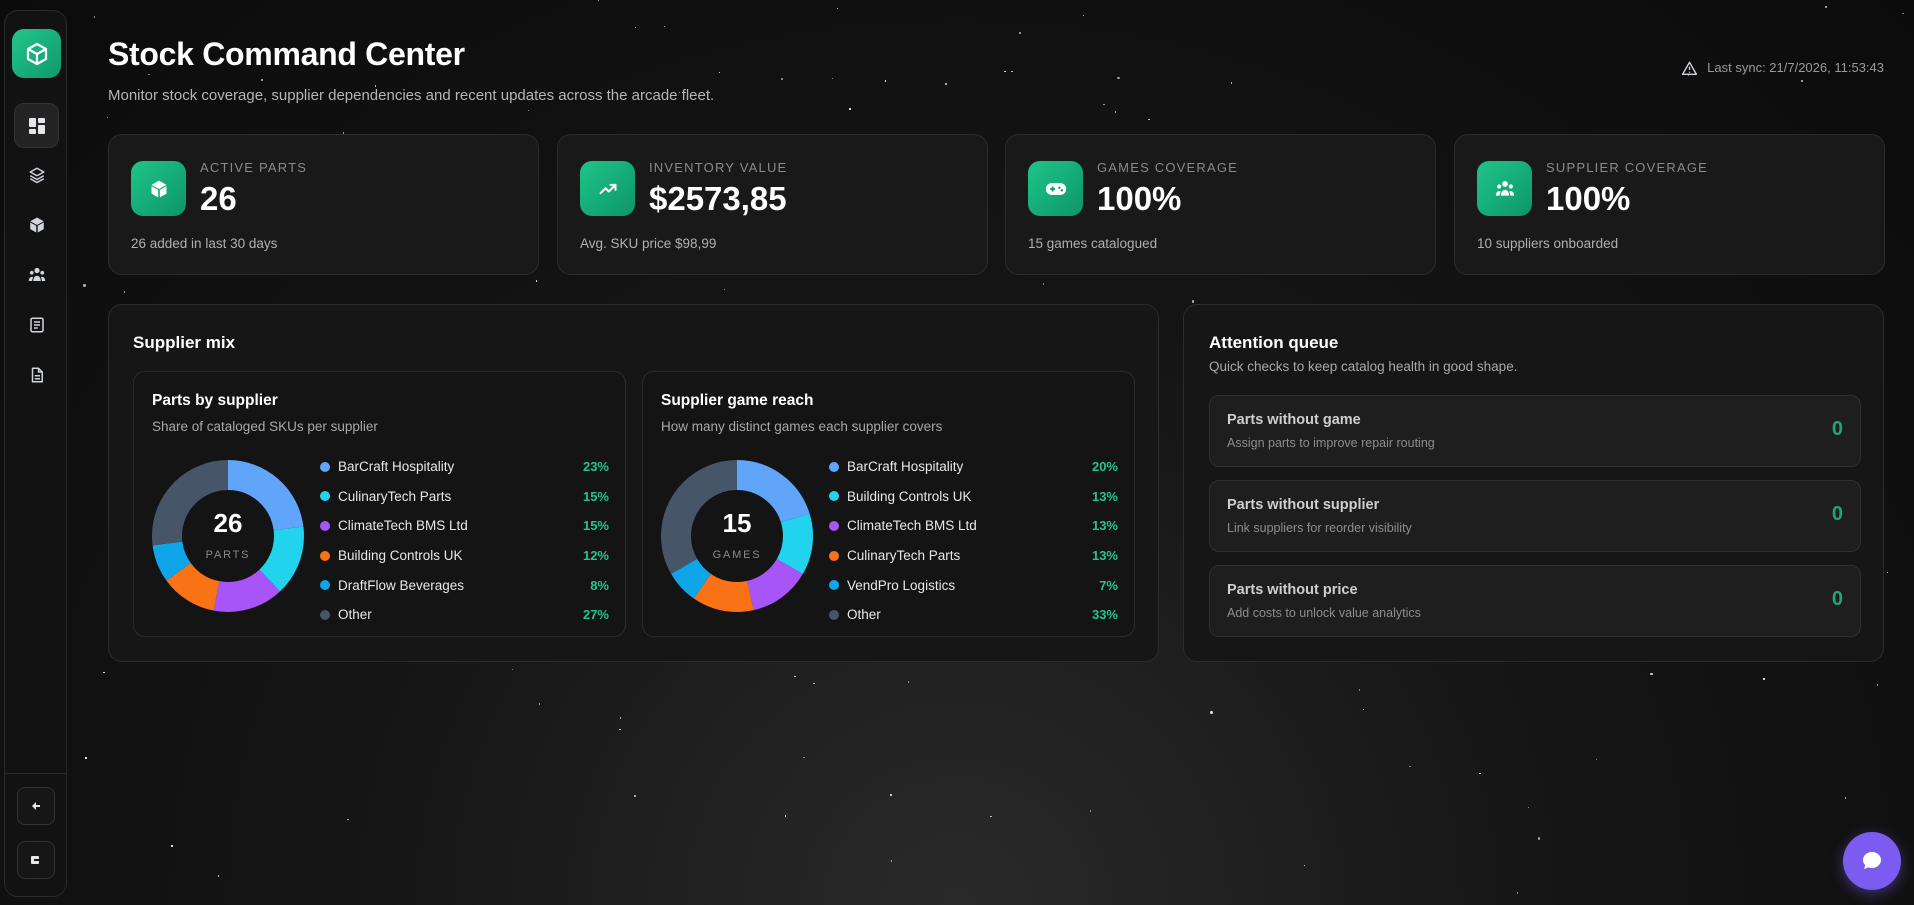  What do you see at coordinates (973, 615) in the screenshot?
I see `legend-item: Other 33%` at bounding box center [973, 615].